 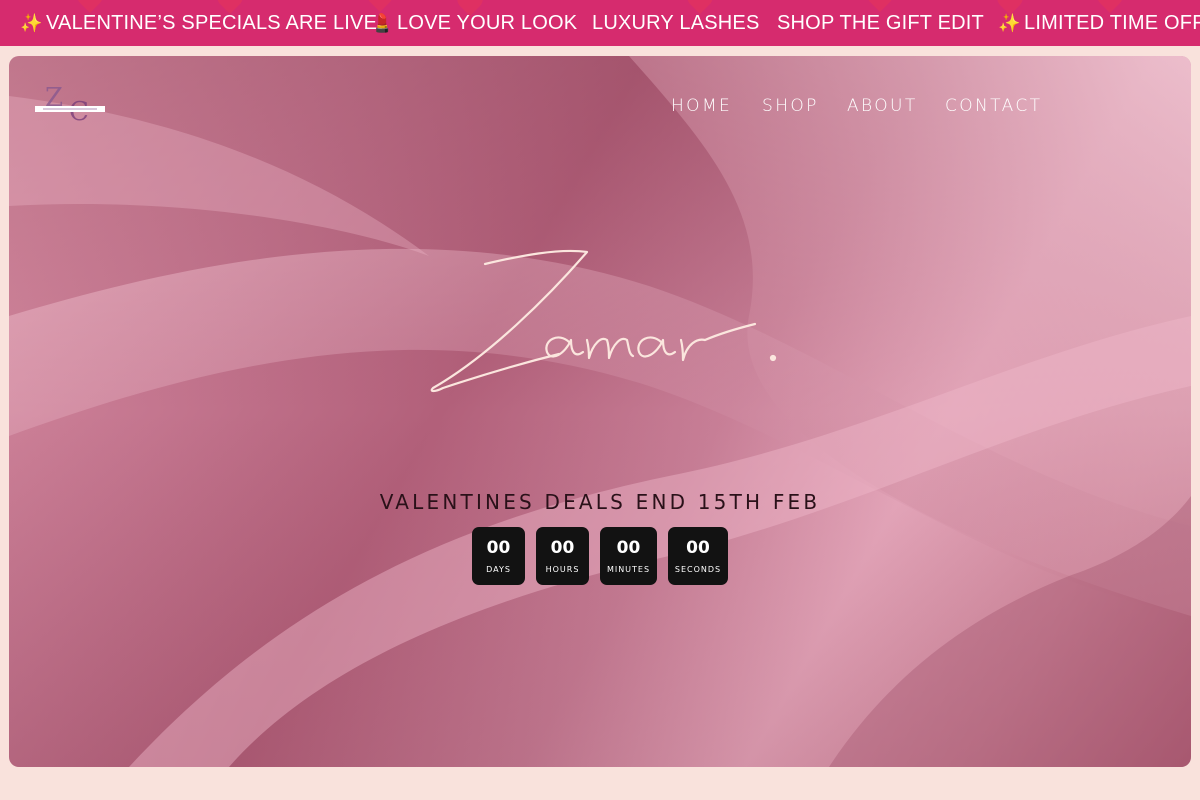 What do you see at coordinates (603, 321) in the screenshot?
I see `brand-script-title` at bounding box center [603, 321].